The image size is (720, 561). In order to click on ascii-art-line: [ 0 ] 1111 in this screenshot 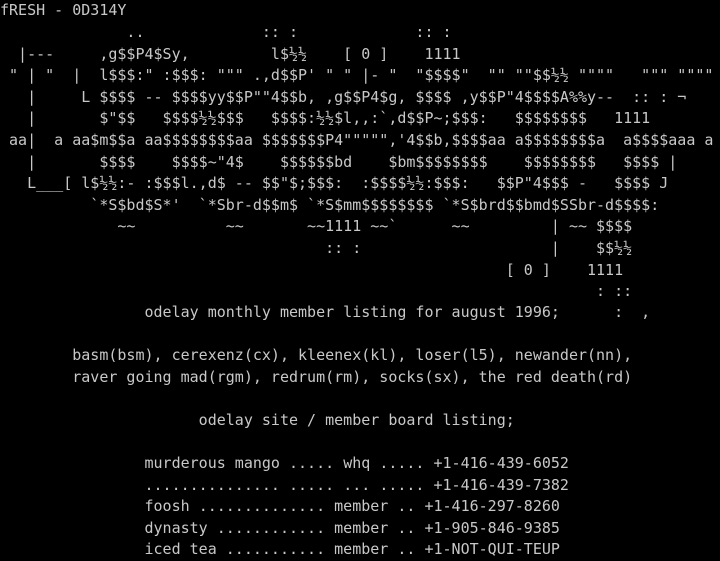, I will do `click(312, 269)`.